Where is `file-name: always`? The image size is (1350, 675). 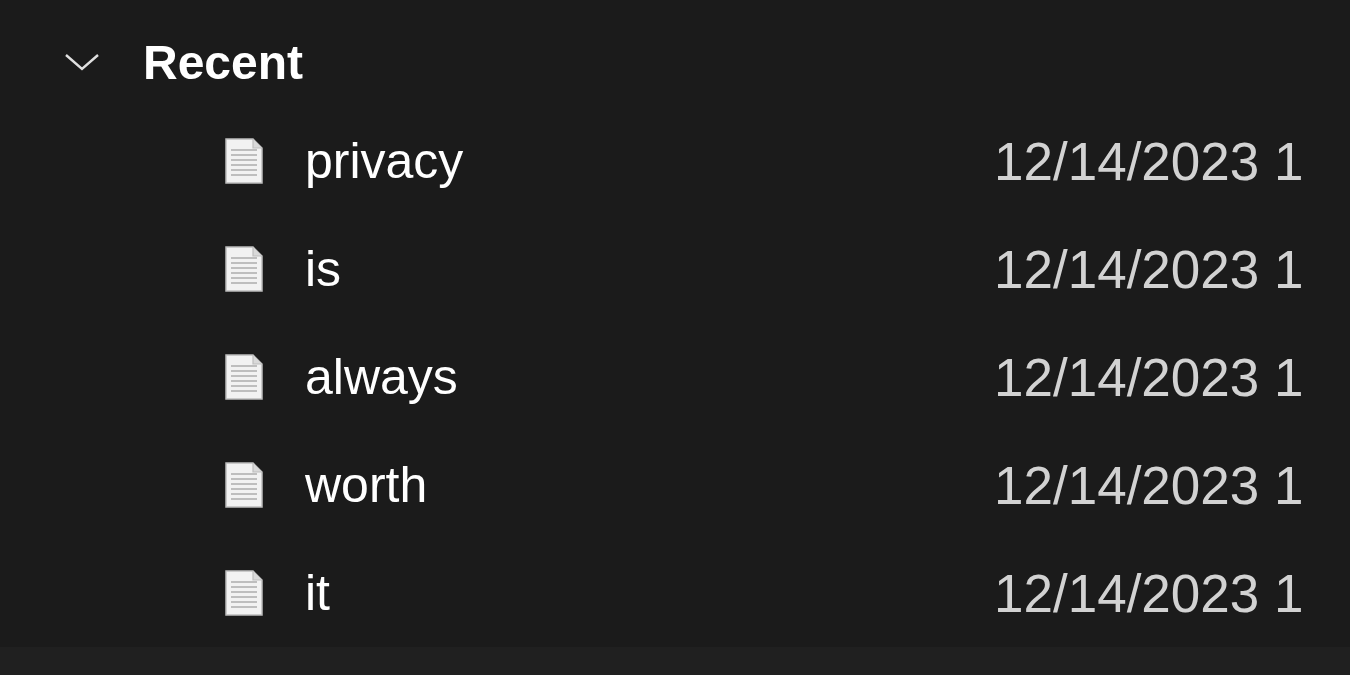
file-name: always is located at coordinates (649, 377).